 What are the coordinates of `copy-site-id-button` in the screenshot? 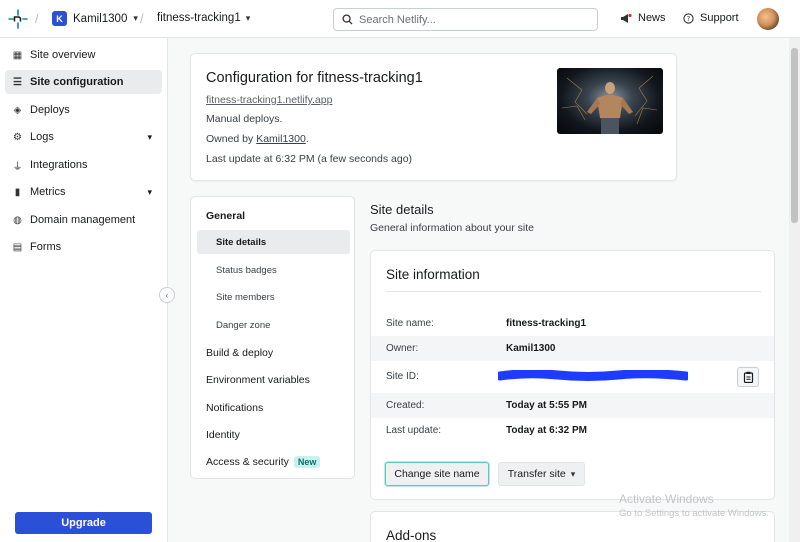 It's located at (748, 377).